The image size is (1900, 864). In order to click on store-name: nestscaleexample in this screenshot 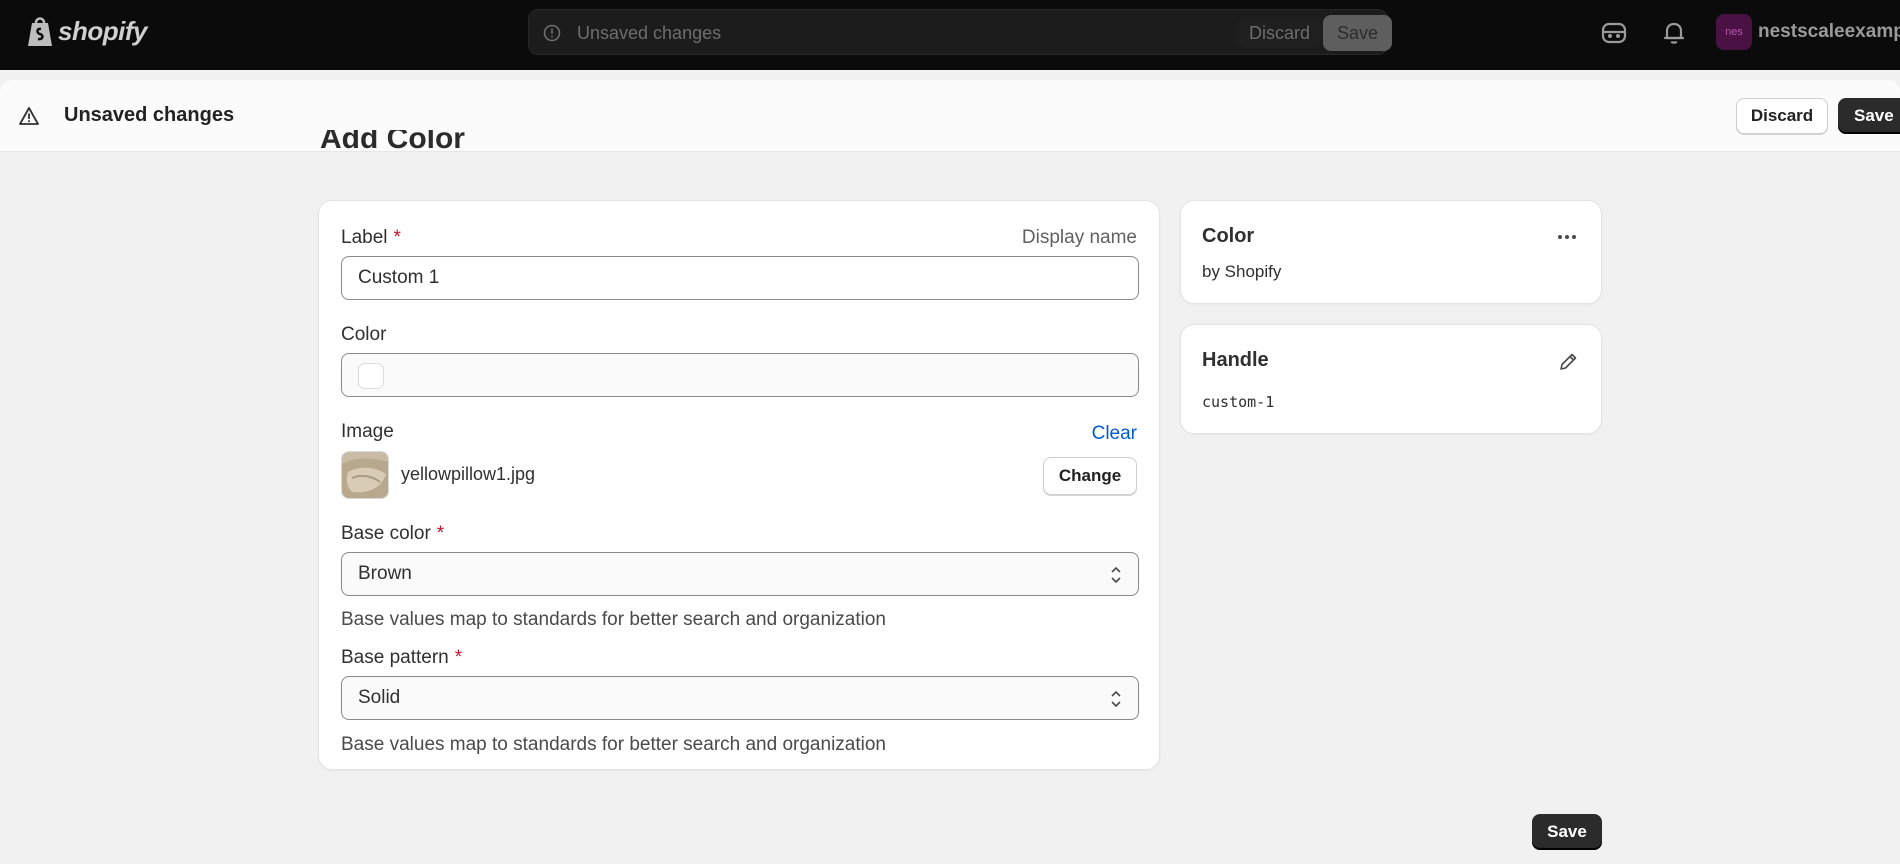, I will do `click(1829, 32)`.